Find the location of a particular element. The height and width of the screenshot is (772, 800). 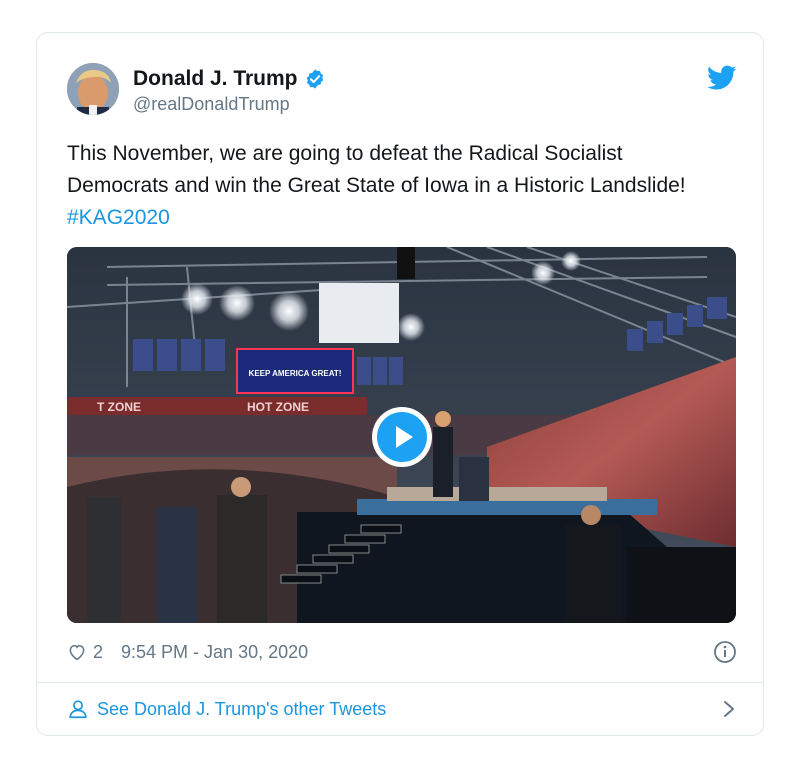

like-count: 2 is located at coordinates (98, 651).